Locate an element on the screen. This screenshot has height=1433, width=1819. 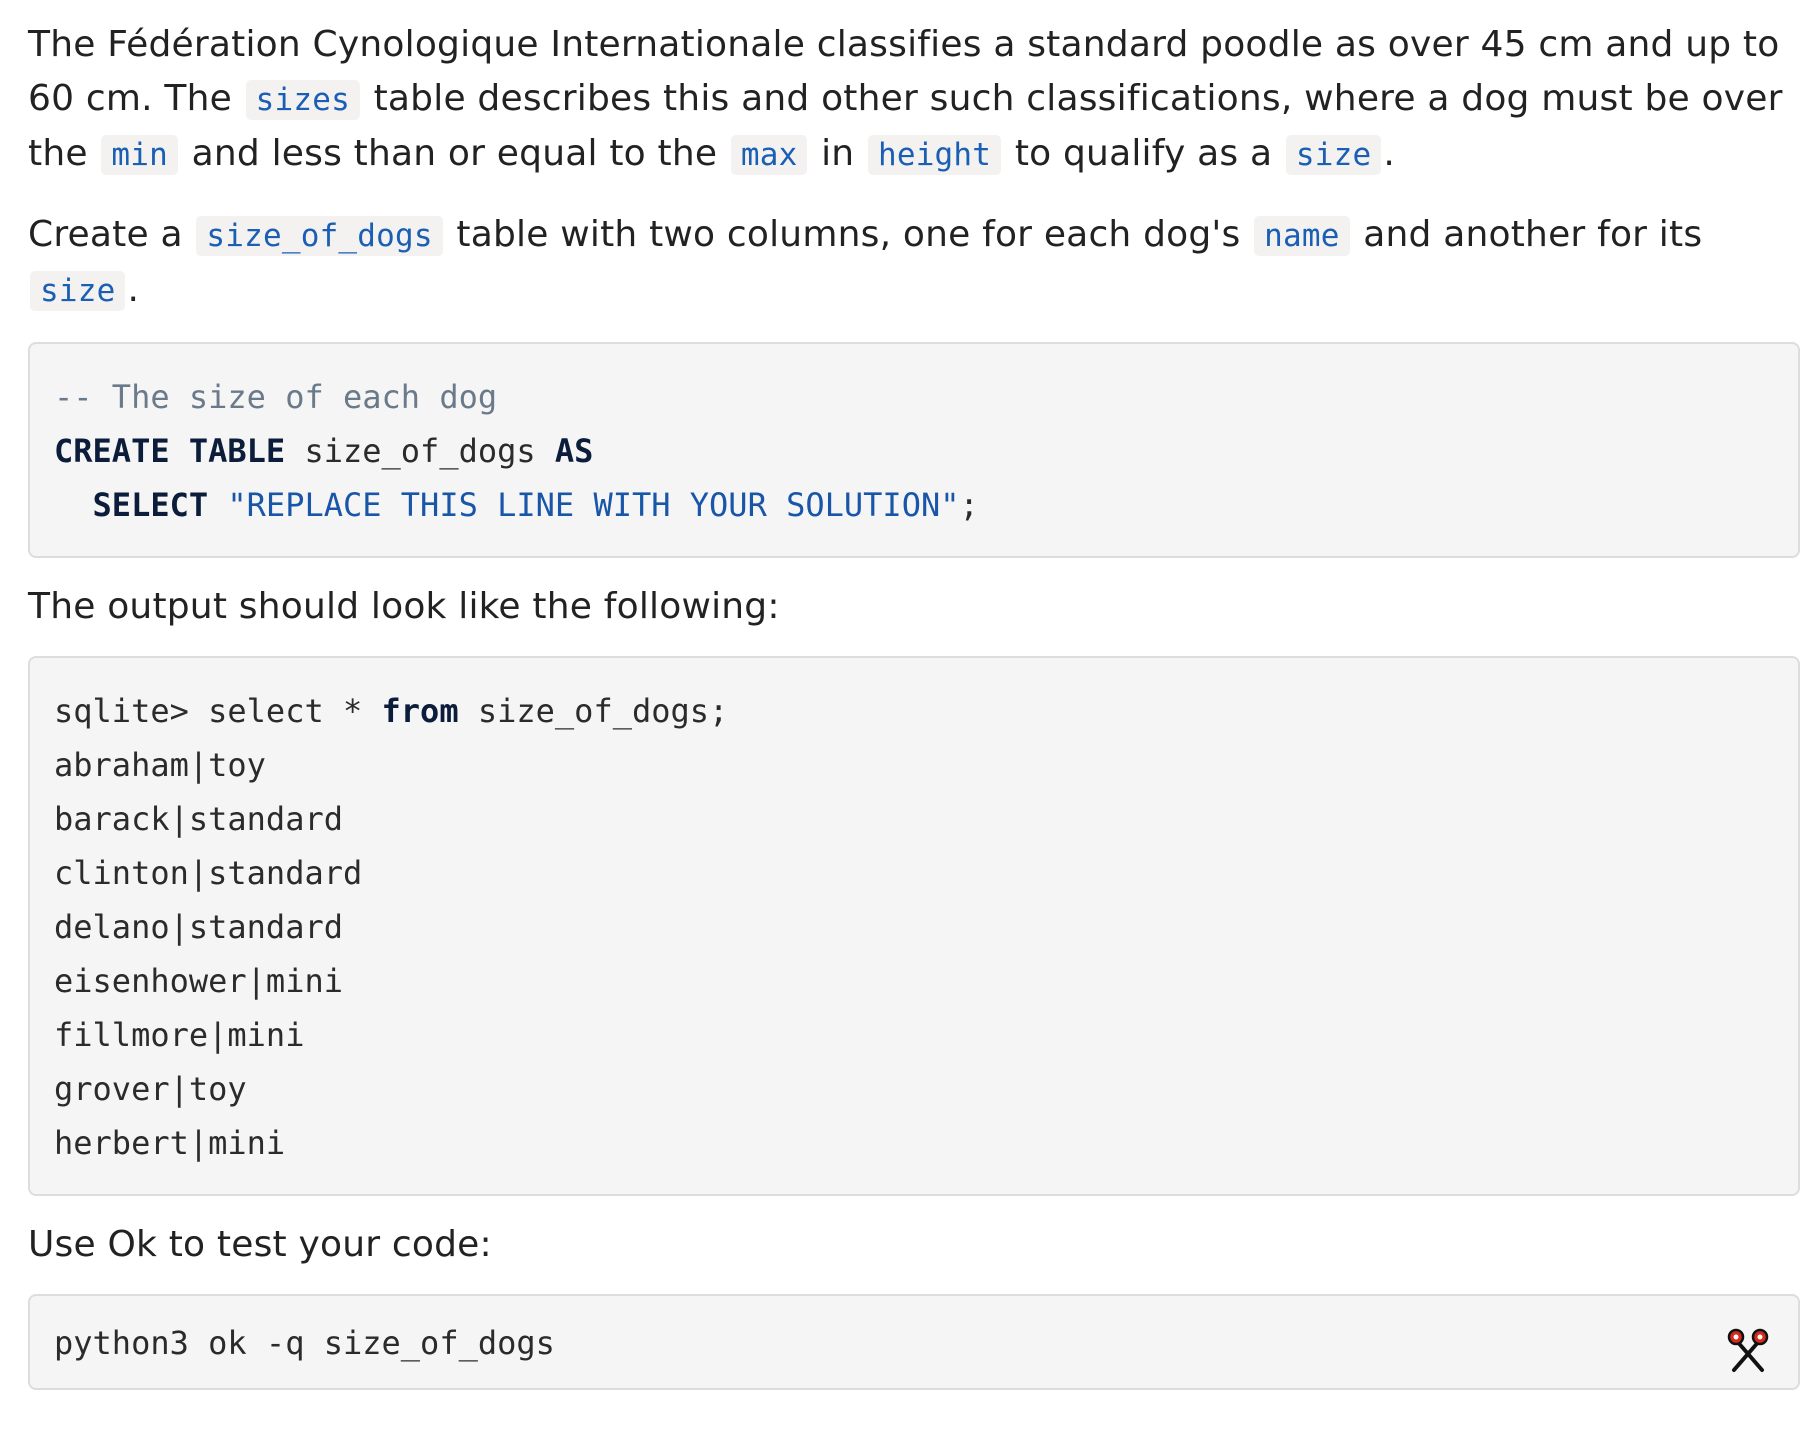
sqlite-prompt-line: sqlite> select * from size_of_dogs; is located at coordinates (914, 711).